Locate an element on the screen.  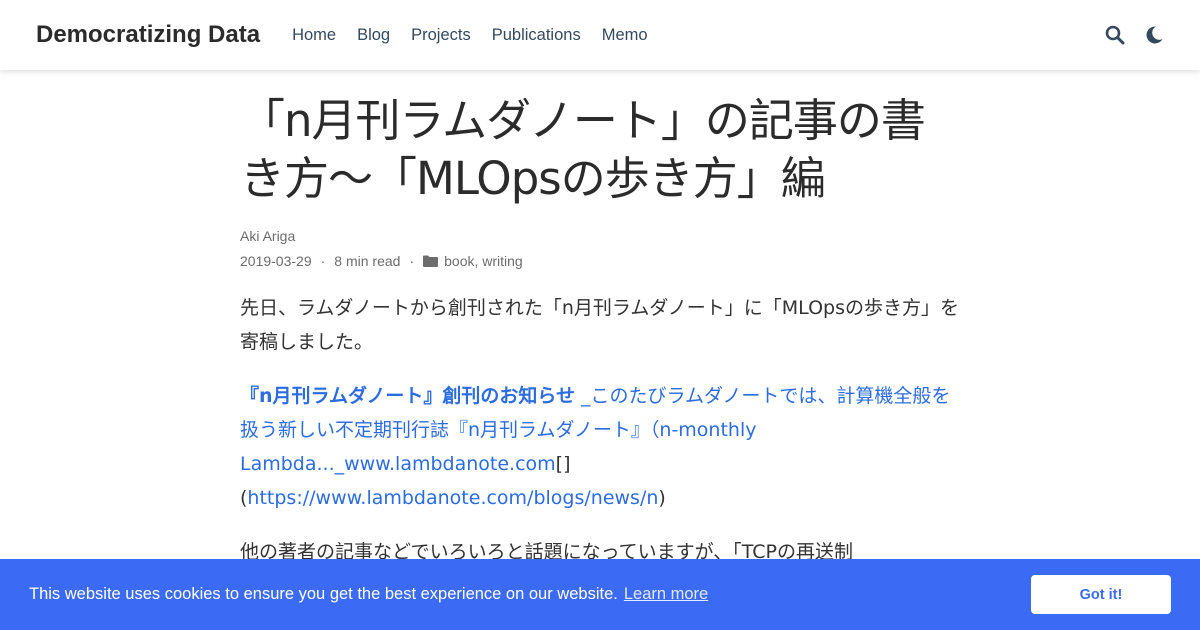
post-author: Aki Ariga is located at coordinates (268, 236).